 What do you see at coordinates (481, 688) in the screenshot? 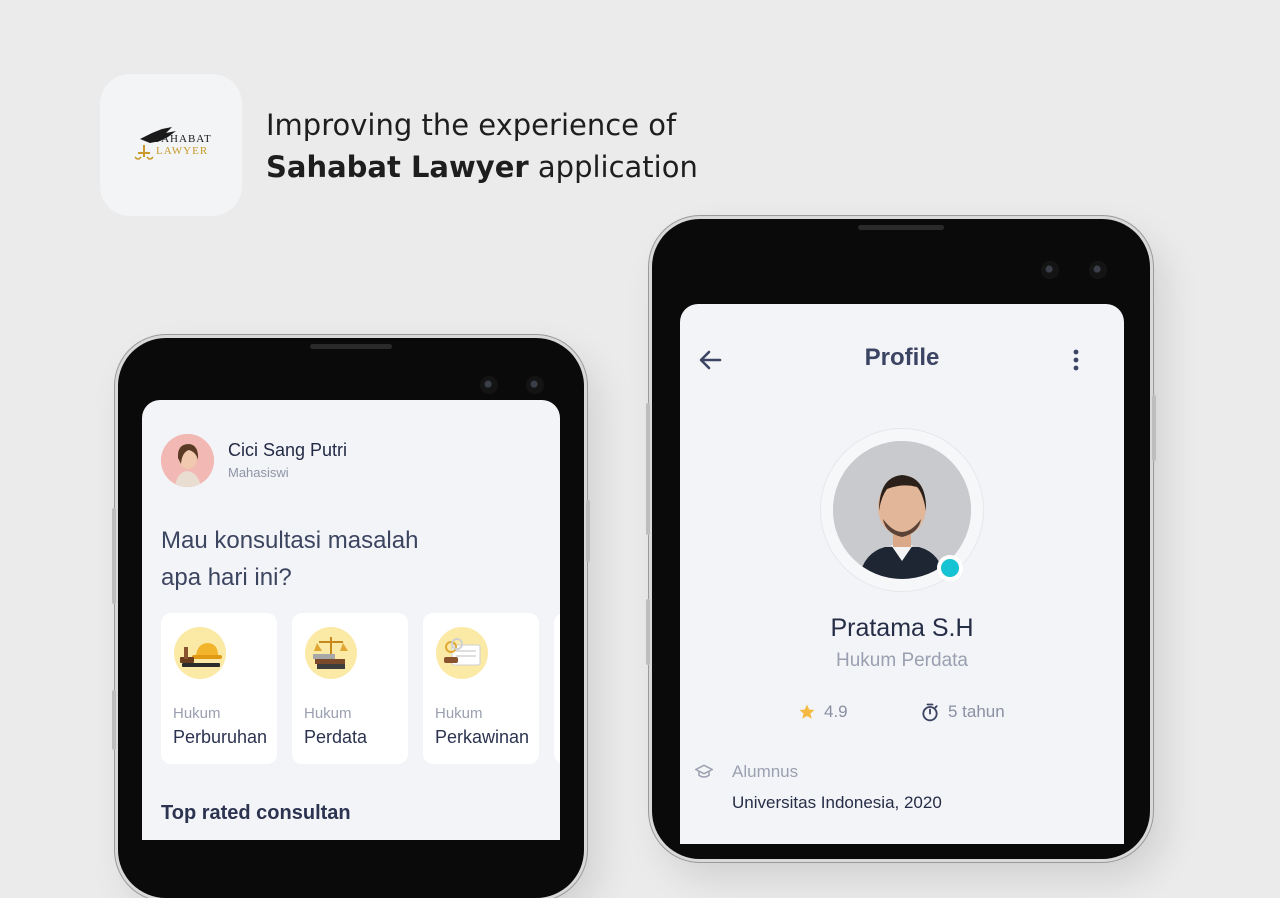
I see `category-card-perkawinan: Hukum Perkawinan` at bounding box center [481, 688].